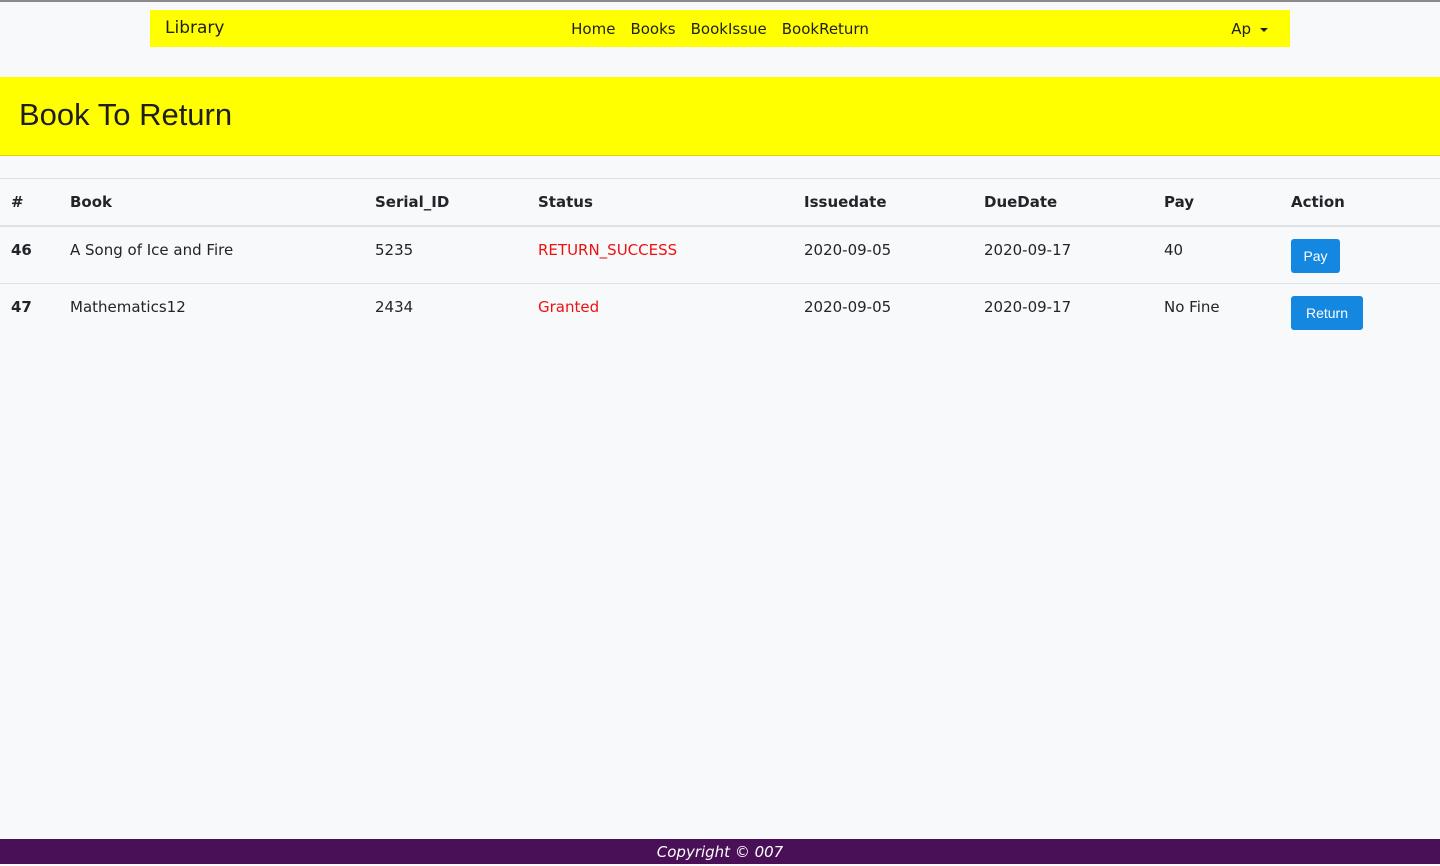 The image size is (1440, 866). Describe the element at coordinates (569, 307) in the screenshot. I see `status-text: Granted` at that location.